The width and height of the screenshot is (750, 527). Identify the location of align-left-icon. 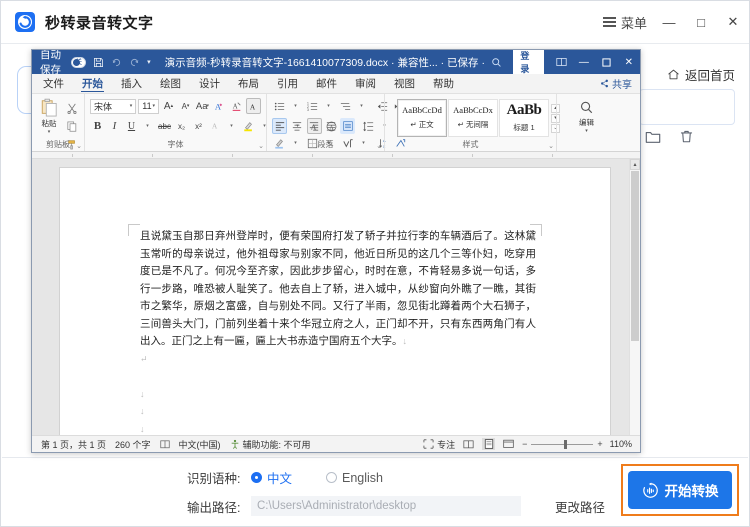
(279, 126).